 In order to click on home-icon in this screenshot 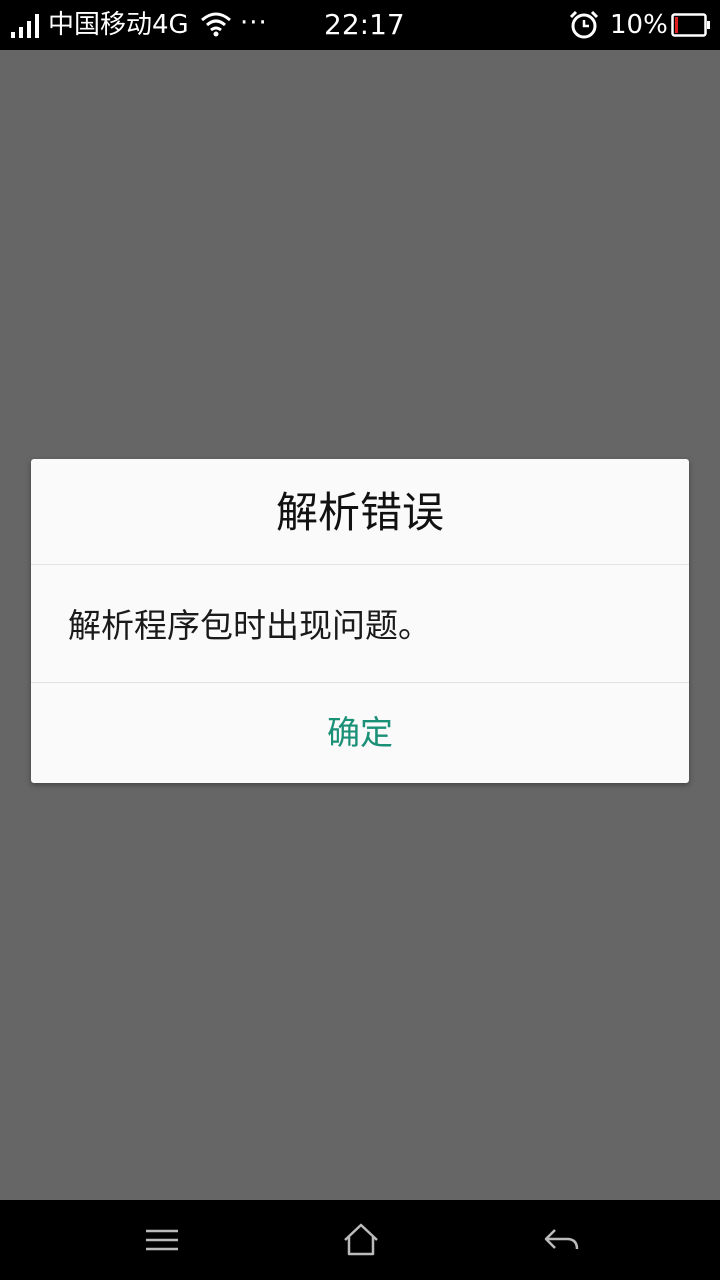, I will do `click(361, 1240)`.